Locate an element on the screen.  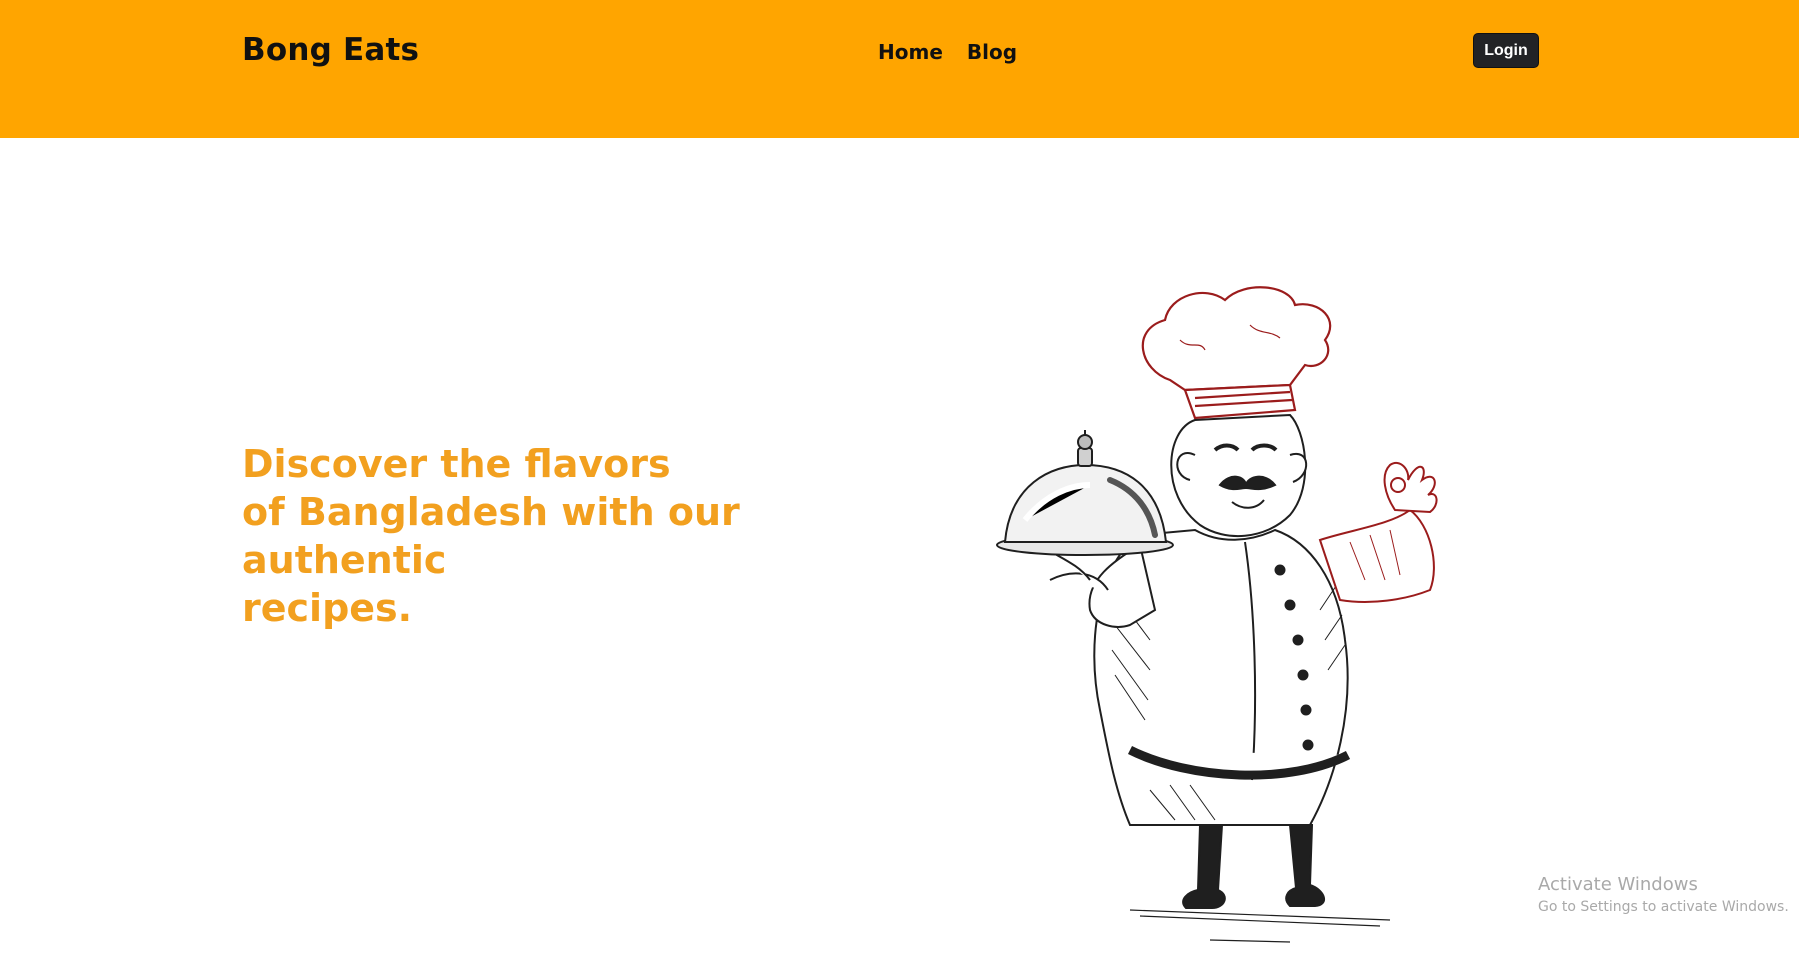
brand-logo: Bong Eats is located at coordinates (330, 50).